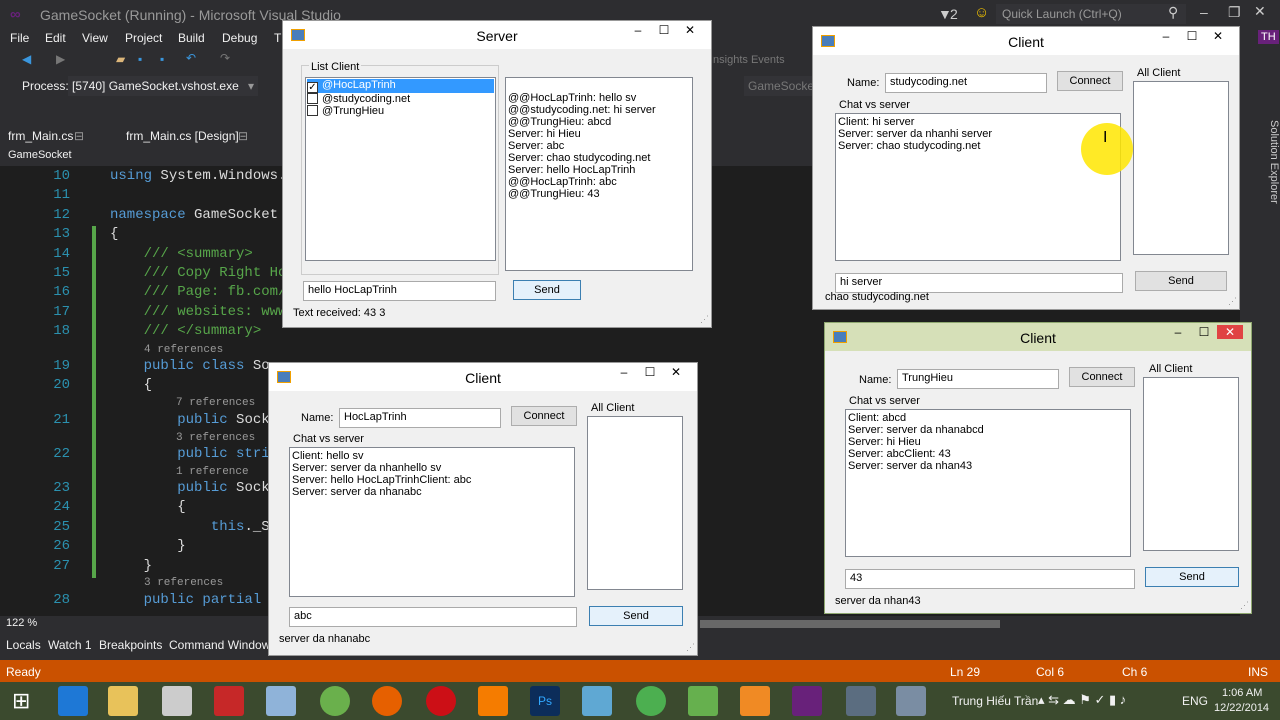  Describe the element at coordinates (140, 59) in the screenshot. I see `save-icon: ▪` at that location.